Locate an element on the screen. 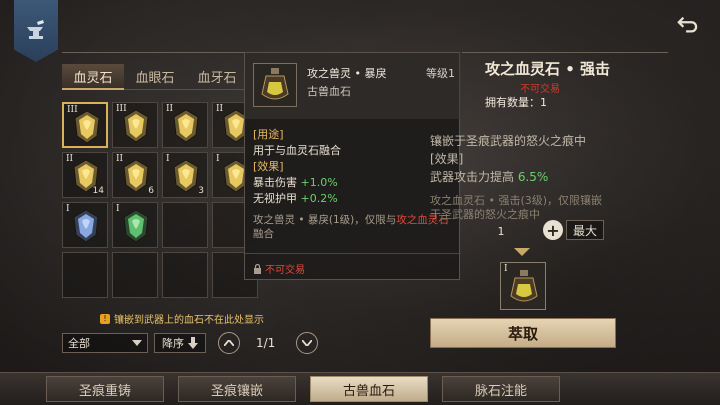  chevron-up-icon is located at coordinates (229, 343).